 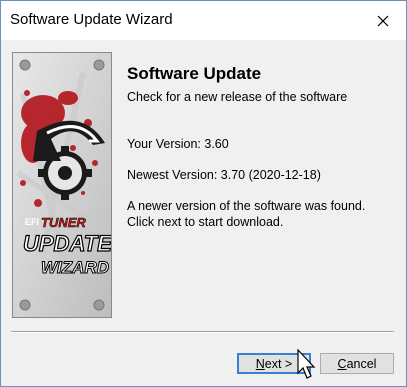 What do you see at coordinates (278, 363) in the screenshot?
I see `next-label: ext >` at bounding box center [278, 363].